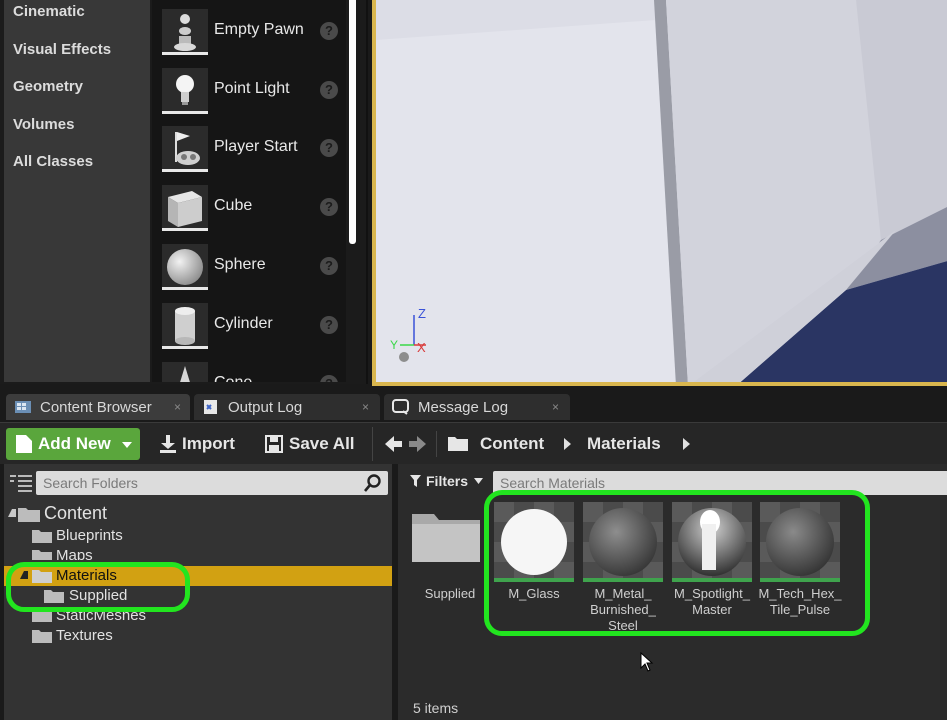 This screenshot has height=720, width=947. What do you see at coordinates (48, 86) in the screenshot?
I see `category-geometry: Geometry` at bounding box center [48, 86].